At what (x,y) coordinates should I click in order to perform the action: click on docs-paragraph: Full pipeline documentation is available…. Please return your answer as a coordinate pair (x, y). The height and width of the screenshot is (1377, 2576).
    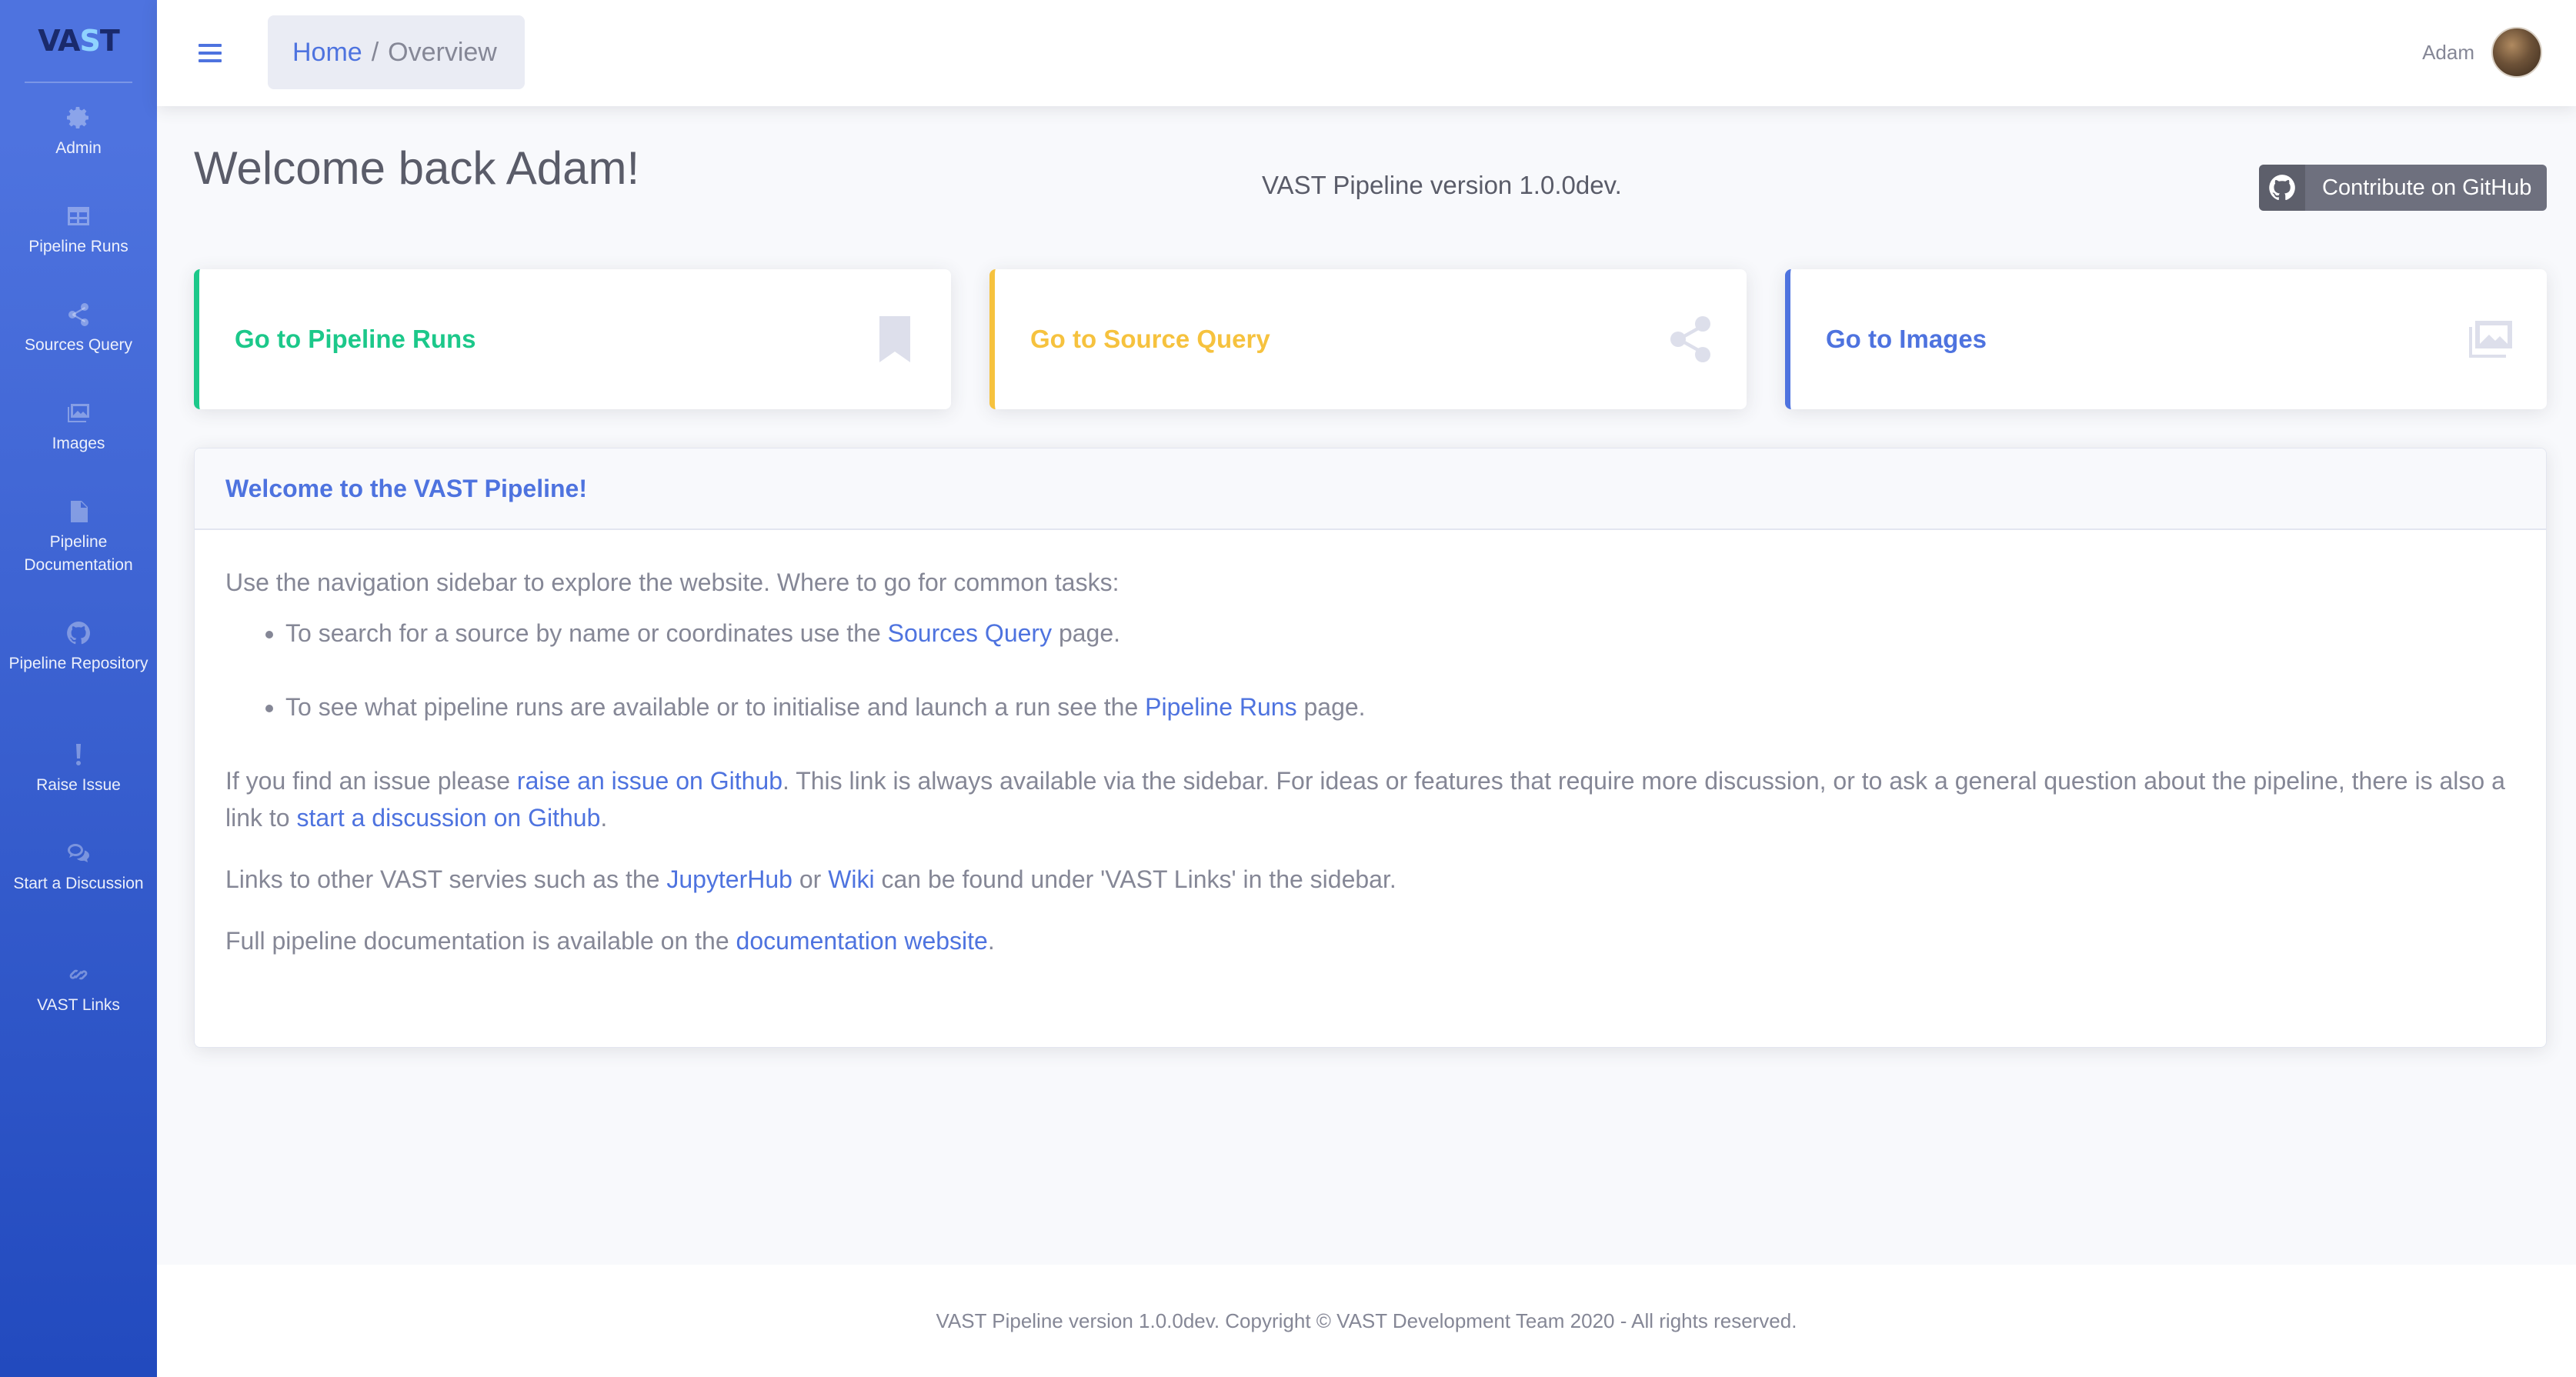
    Looking at the image, I should click on (1370, 940).